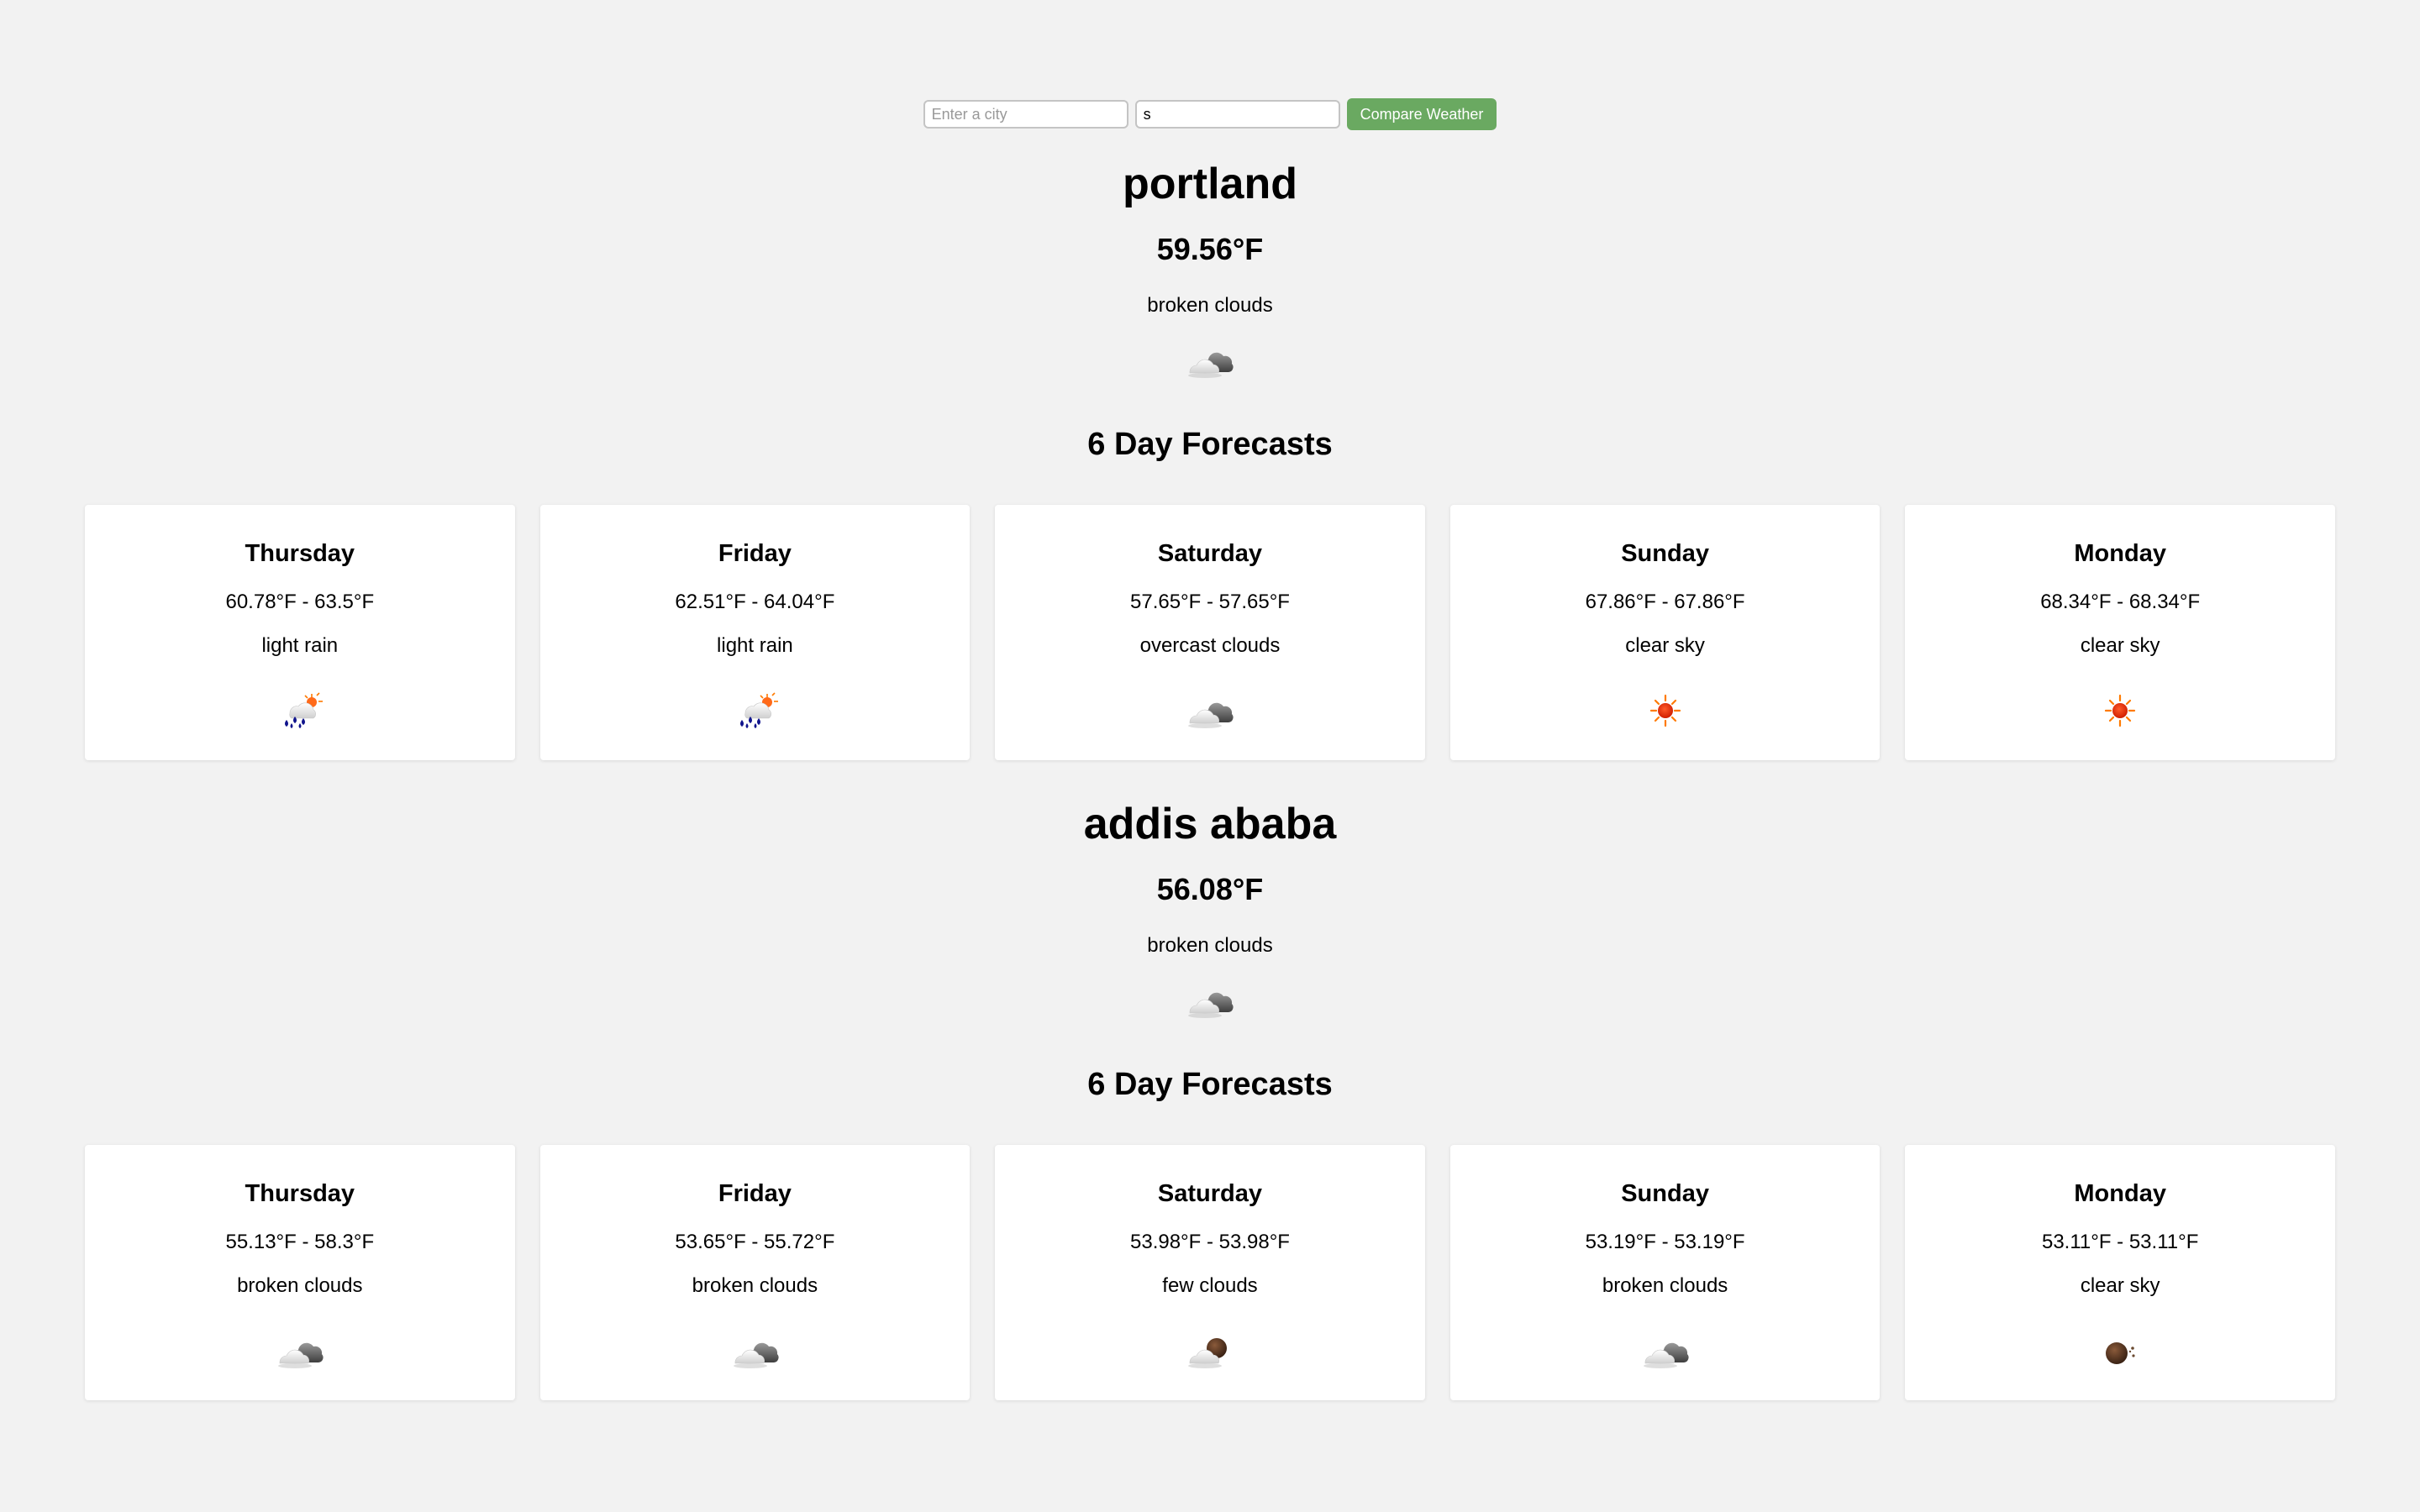 This screenshot has width=2420, height=1512. Describe the element at coordinates (1025, 114) in the screenshot. I see `city-1-input` at that location.